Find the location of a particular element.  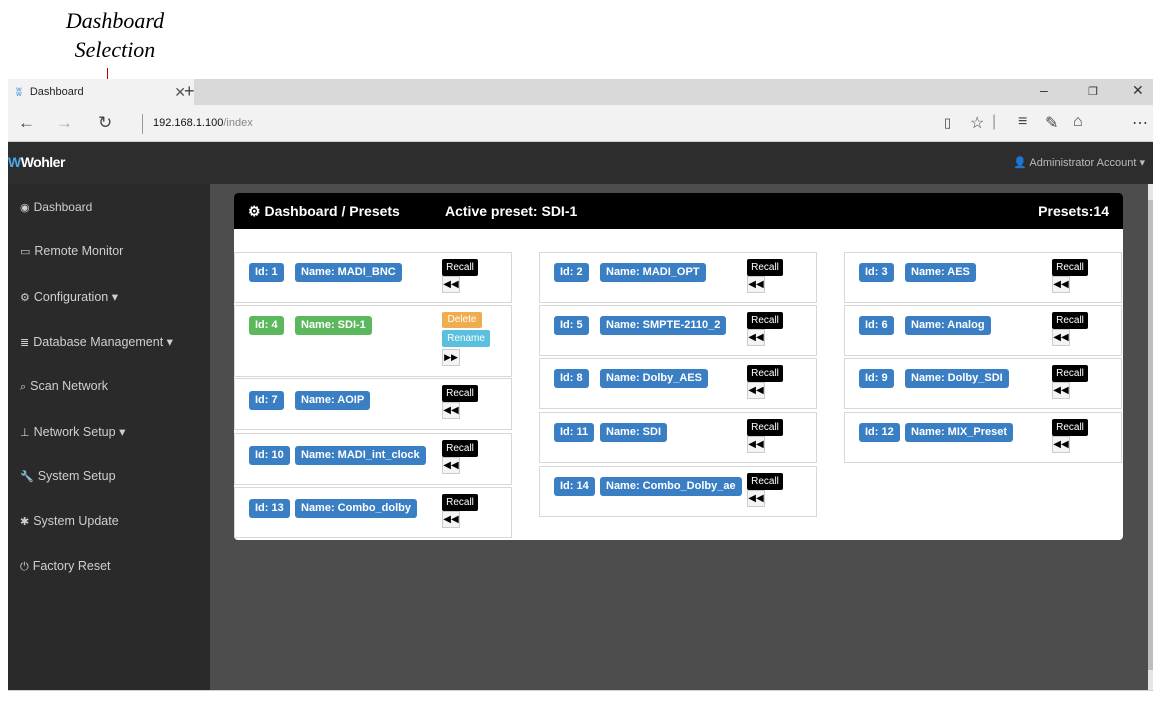

refresh-icon: ↻ is located at coordinates (105, 123).